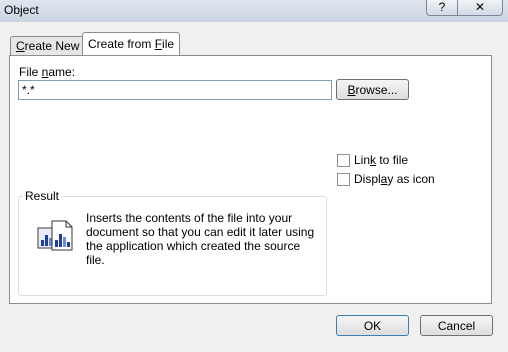 This screenshot has height=352, width=508. Describe the element at coordinates (343, 179) in the screenshot. I see `display-as-icon-box` at that location.